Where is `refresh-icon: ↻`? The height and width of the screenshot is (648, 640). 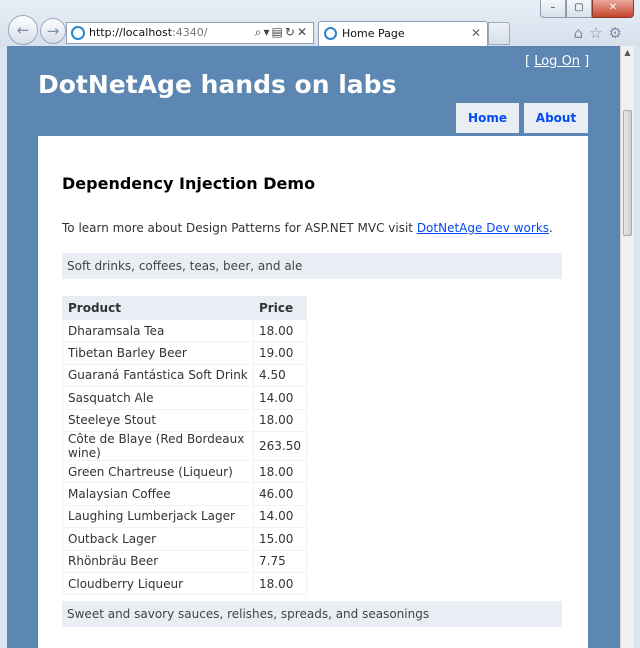
refresh-icon: ↻ is located at coordinates (291, 32).